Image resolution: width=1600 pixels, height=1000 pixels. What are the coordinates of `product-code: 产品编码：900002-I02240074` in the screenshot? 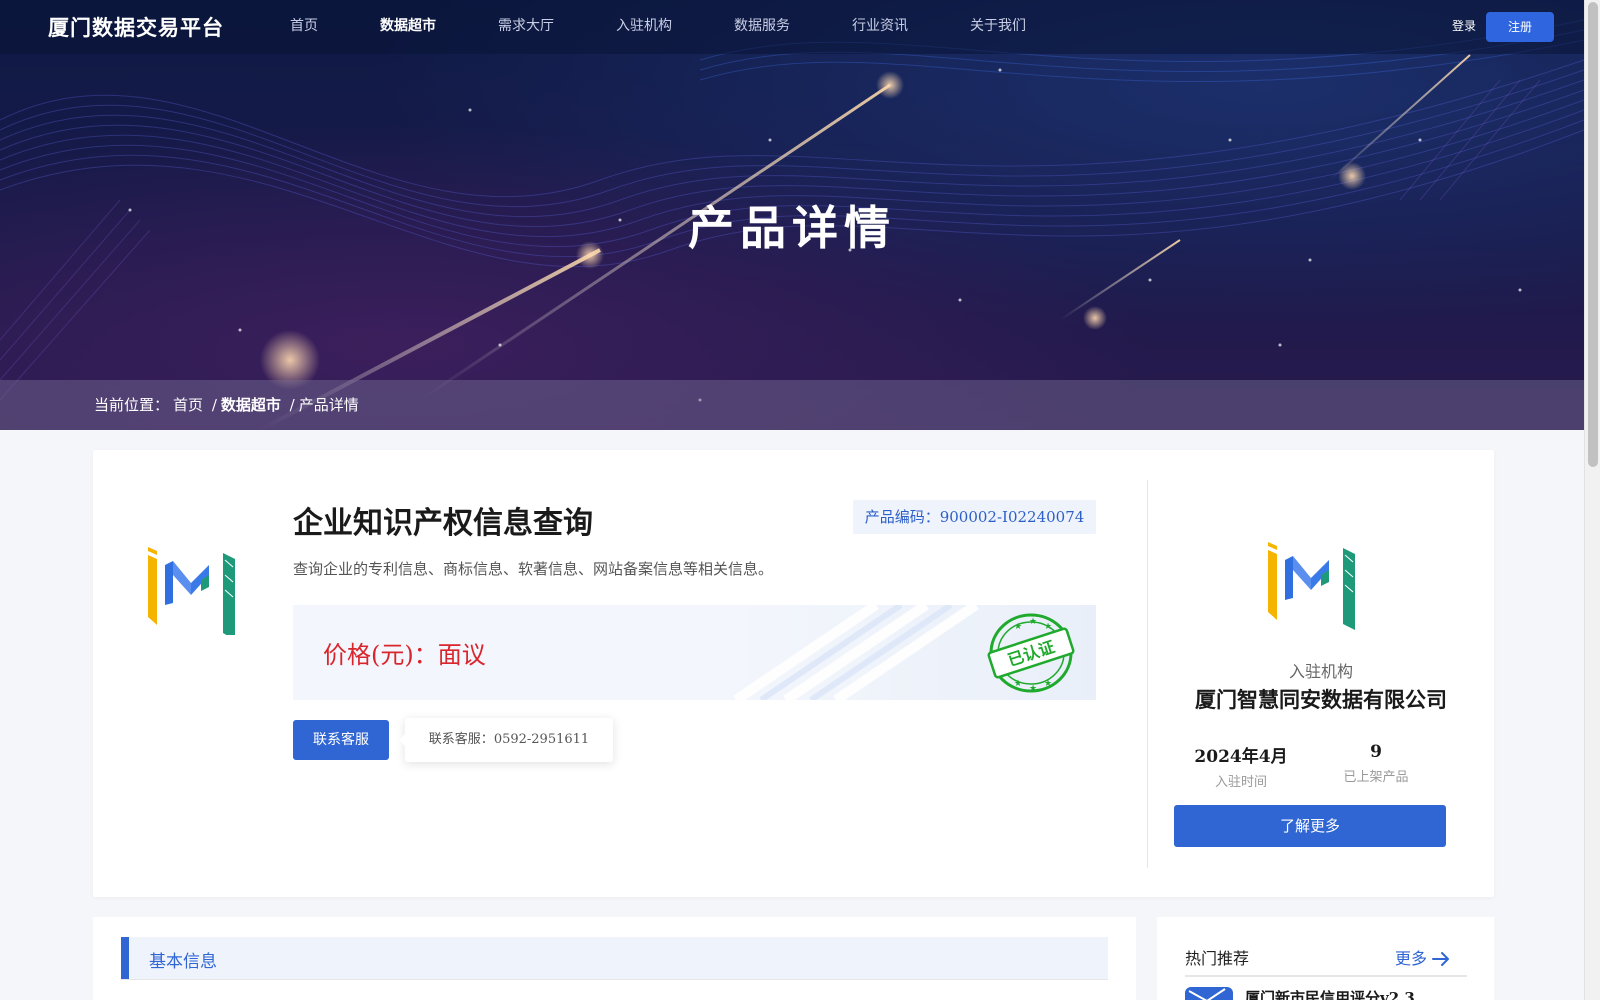 It's located at (974, 517).